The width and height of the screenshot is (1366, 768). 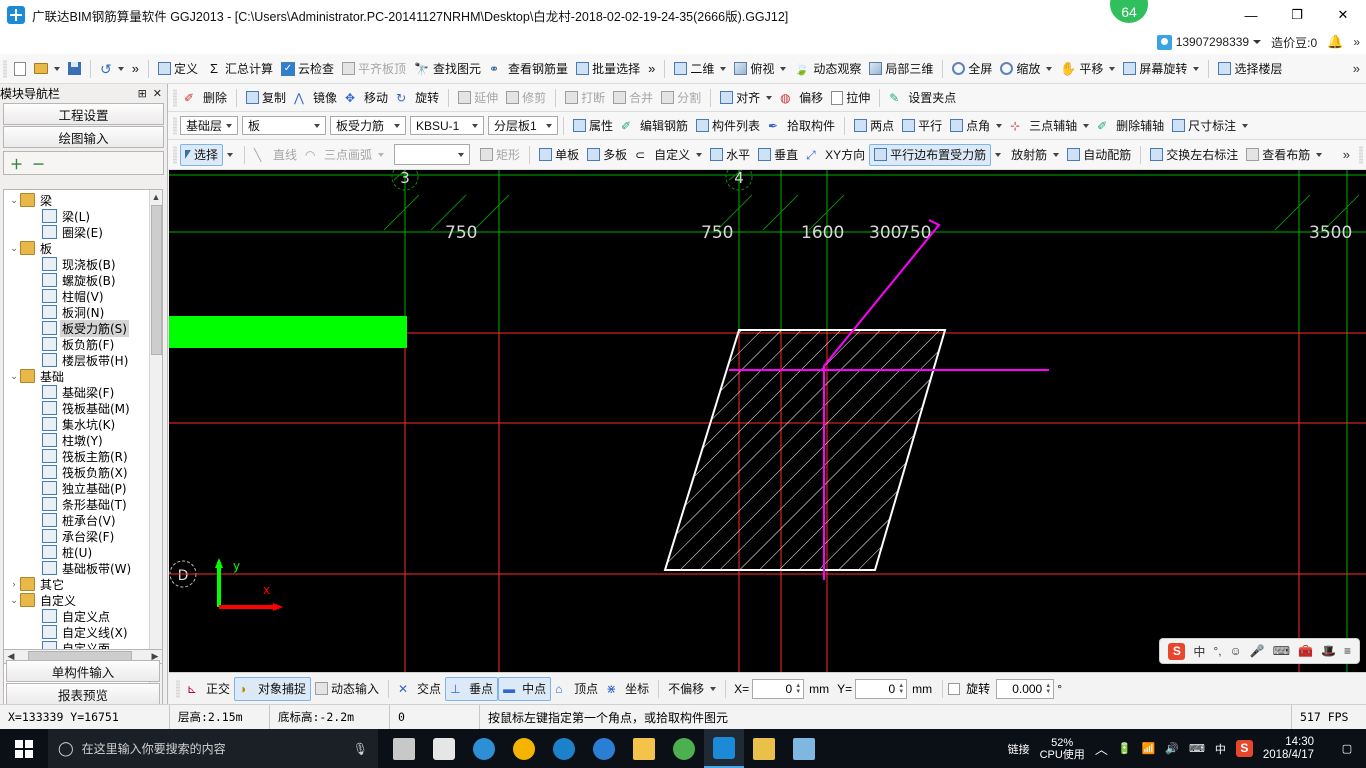 What do you see at coordinates (1292, 749) in the screenshot?
I see `taskbar-clock: 14:30 2018/4/17` at bounding box center [1292, 749].